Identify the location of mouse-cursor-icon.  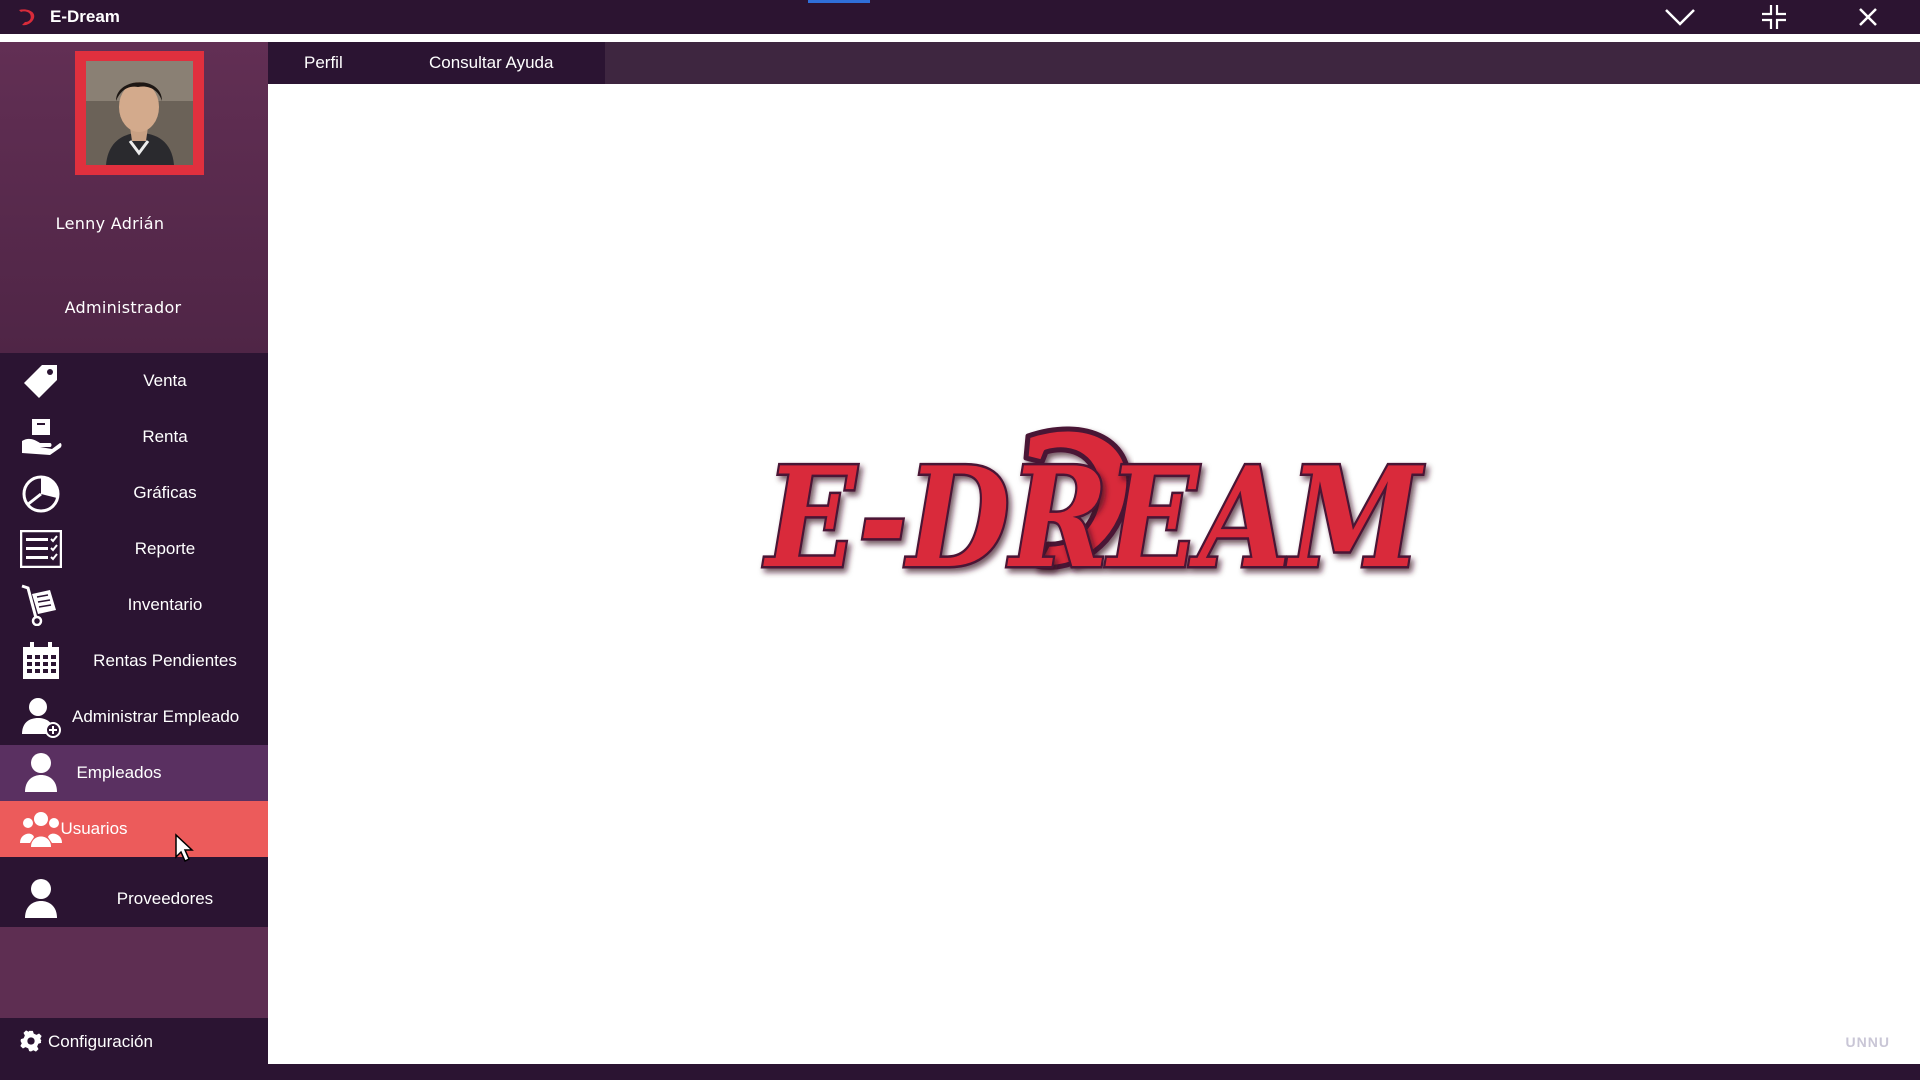
(184, 848).